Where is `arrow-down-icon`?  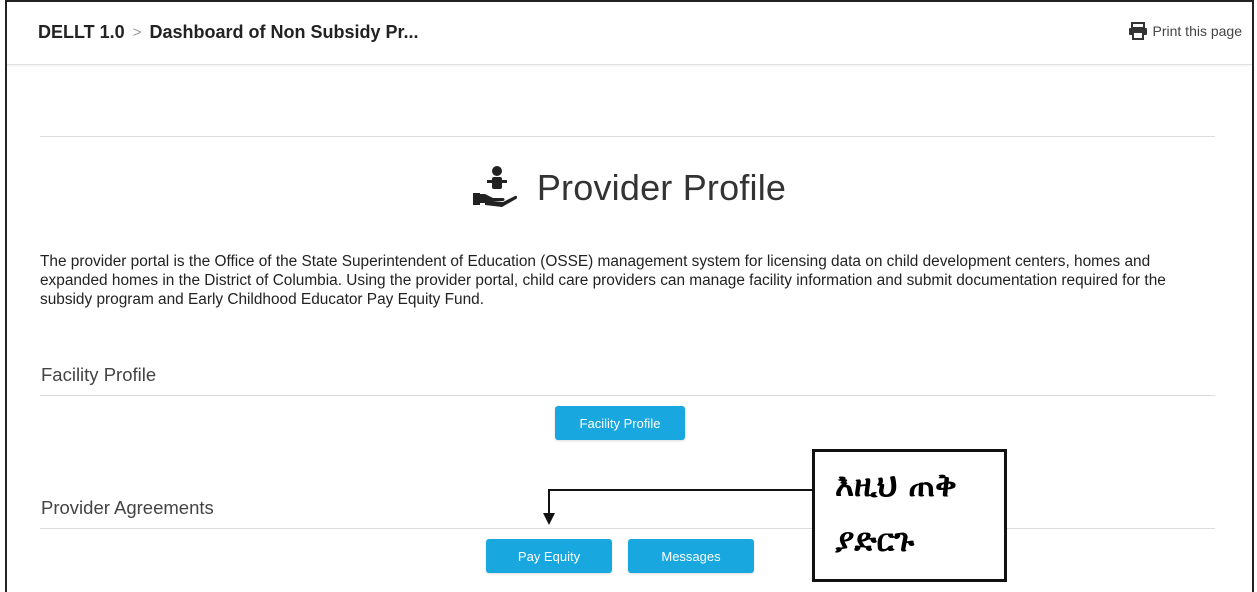 arrow-down-icon is located at coordinates (549, 519).